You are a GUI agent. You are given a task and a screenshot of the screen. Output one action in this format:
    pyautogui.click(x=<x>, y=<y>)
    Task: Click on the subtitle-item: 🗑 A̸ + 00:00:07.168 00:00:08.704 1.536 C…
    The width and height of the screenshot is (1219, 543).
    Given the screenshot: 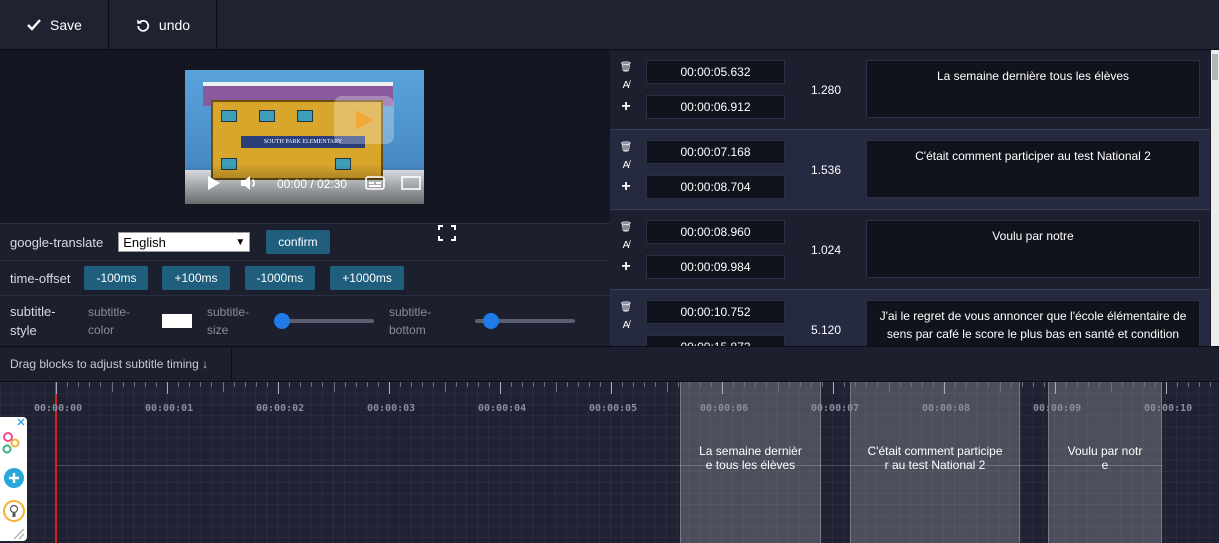 What is the action you would take?
    pyautogui.click(x=910, y=170)
    